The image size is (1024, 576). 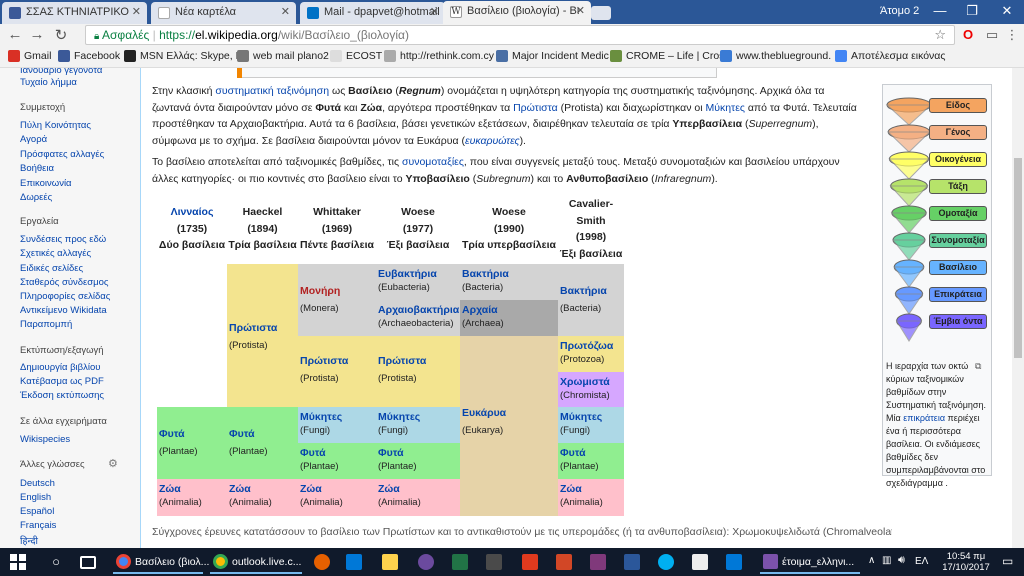 I want to click on sidebar-item: Δημιουργία βιβλίου, so click(x=60, y=367).